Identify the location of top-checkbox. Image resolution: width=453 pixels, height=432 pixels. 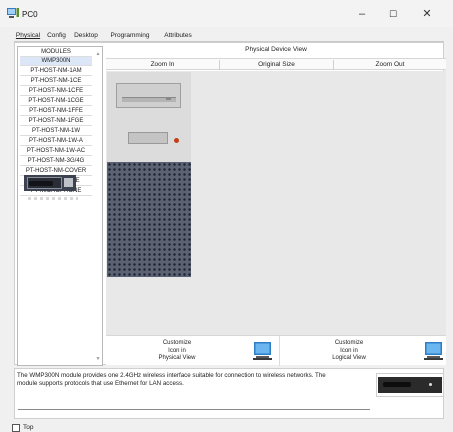
(16, 428).